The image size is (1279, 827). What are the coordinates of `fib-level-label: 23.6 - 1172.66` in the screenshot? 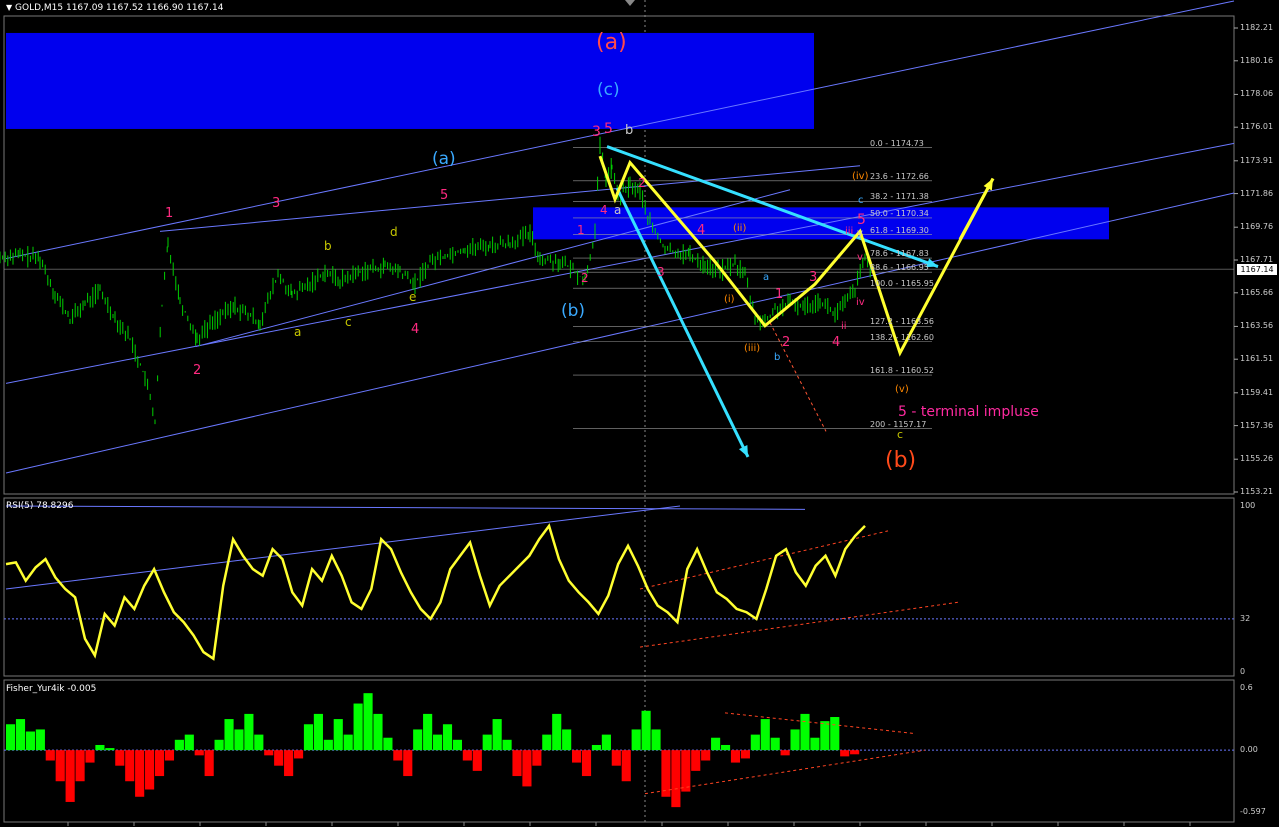 It's located at (899, 176).